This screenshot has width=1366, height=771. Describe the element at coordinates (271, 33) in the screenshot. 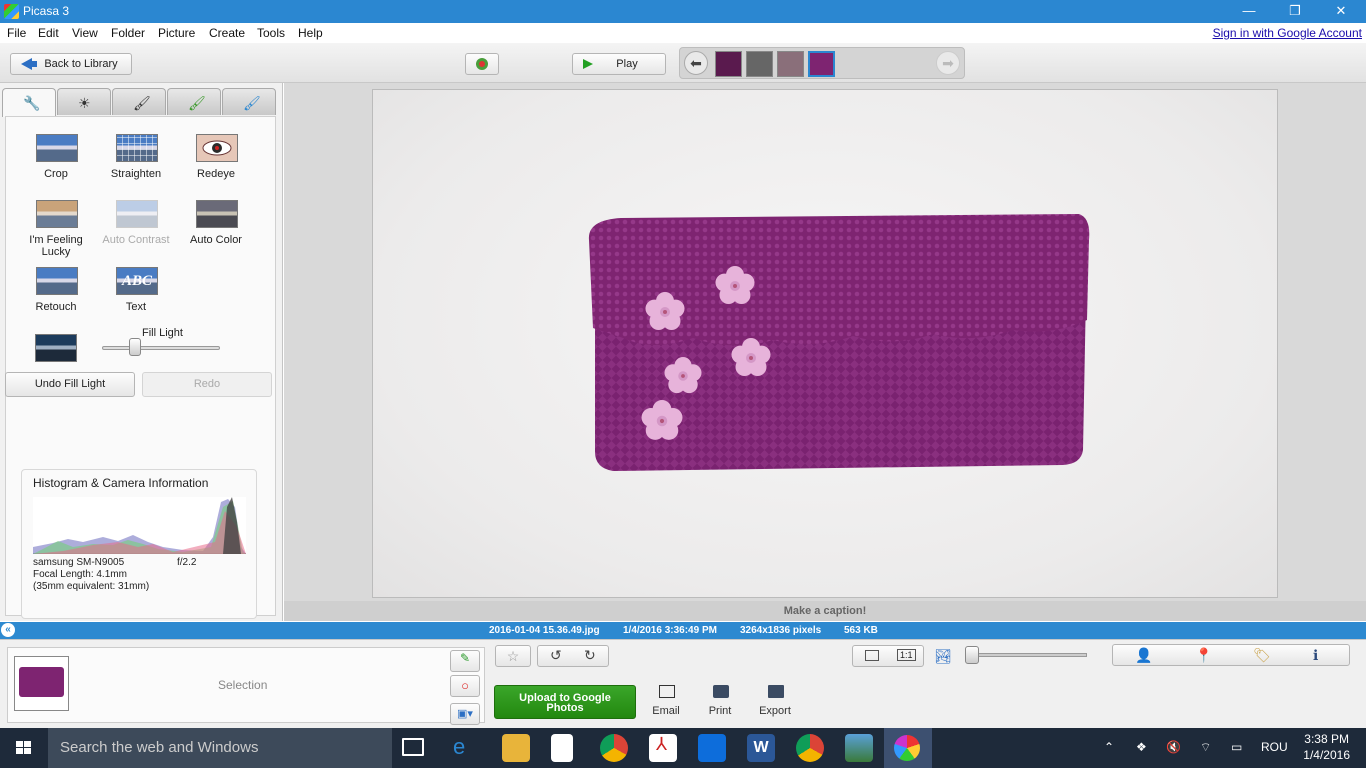

I see `menu-tools: Tools` at that location.